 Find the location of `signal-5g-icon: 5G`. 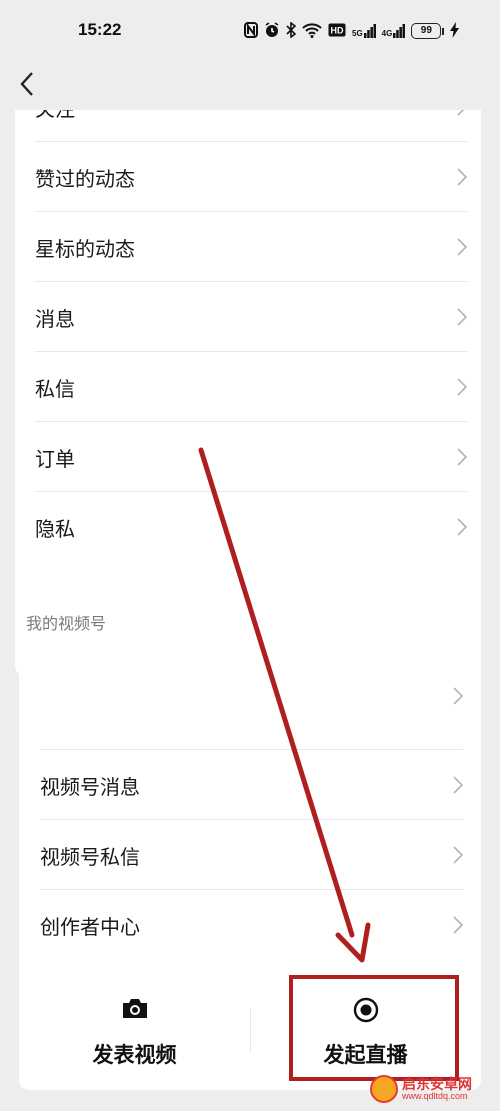

signal-5g-icon: 5G is located at coordinates (364, 31).